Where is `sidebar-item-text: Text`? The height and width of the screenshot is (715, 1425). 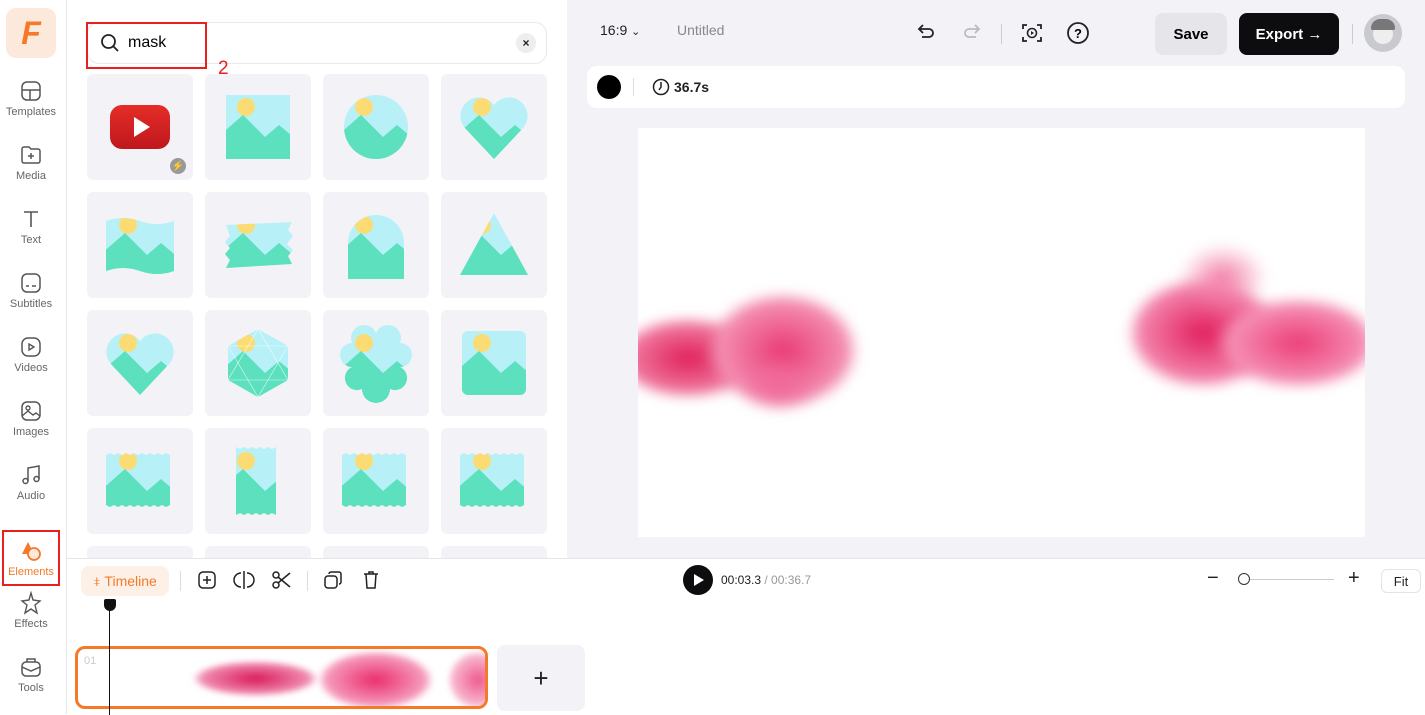
sidebar-item-text: Text is located at coordinates (31, 226).